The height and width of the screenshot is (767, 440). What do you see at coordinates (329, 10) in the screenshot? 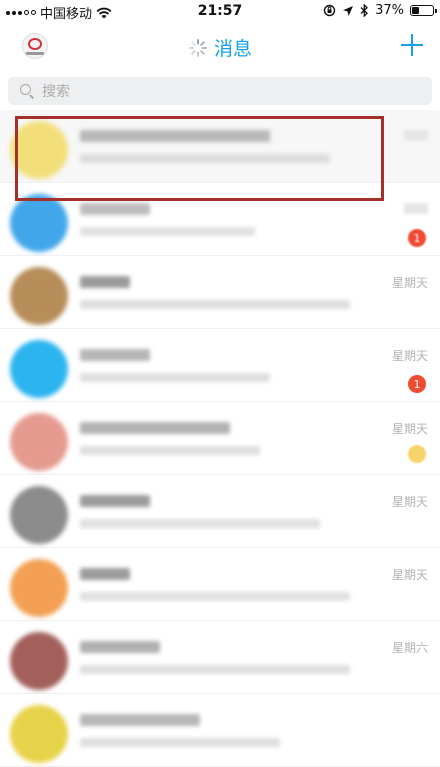
I see `orientation-lock-icon` at bounding box center [329, 10].